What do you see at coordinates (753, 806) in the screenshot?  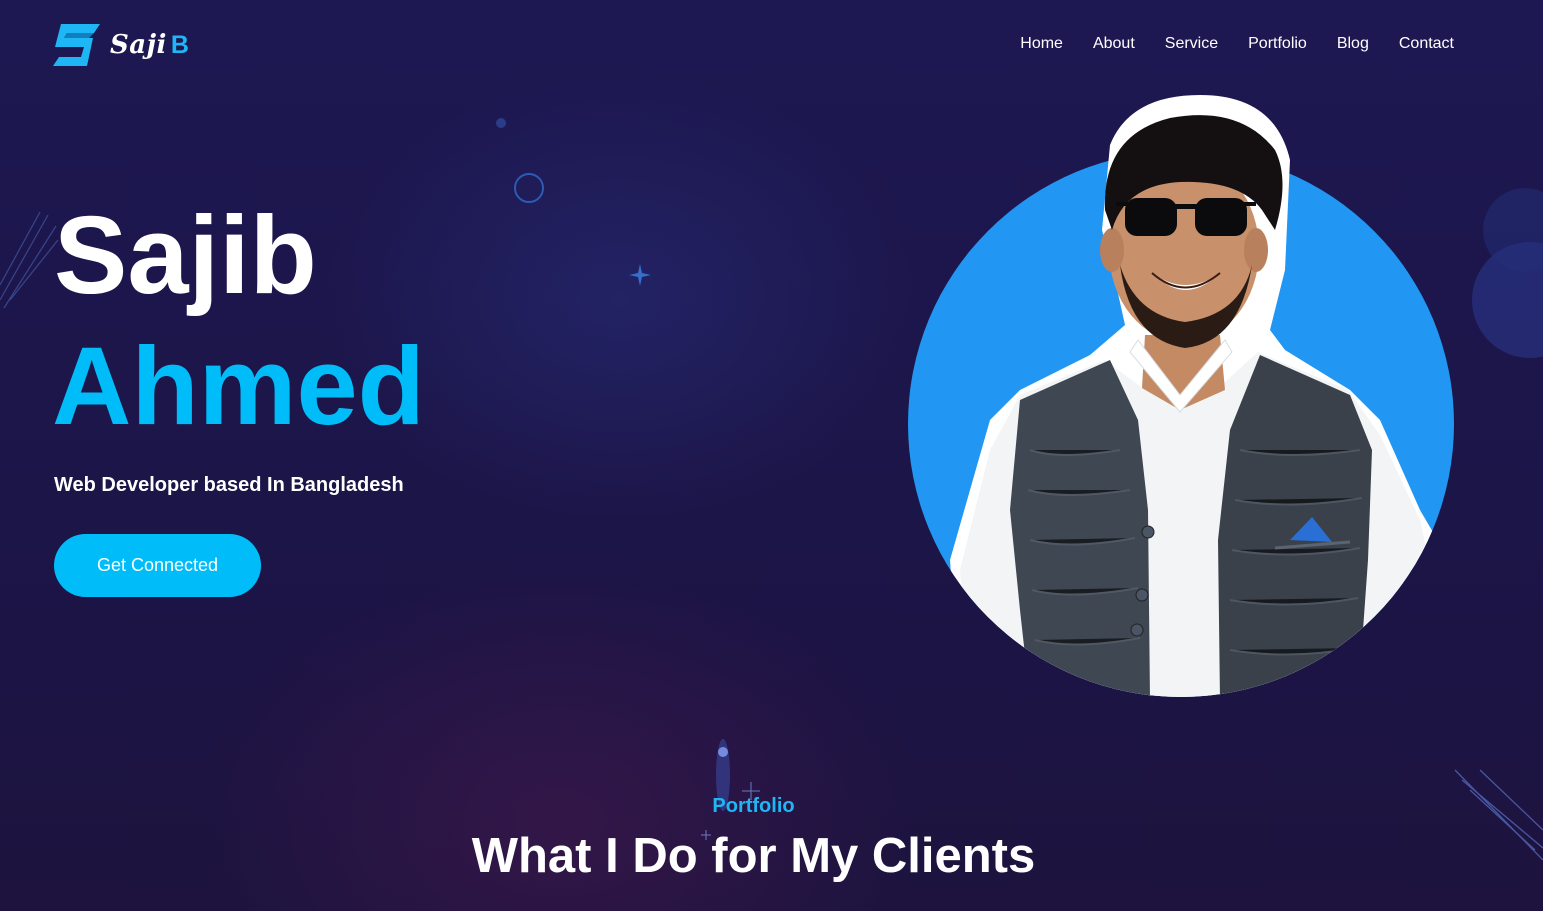 I see `section-kicker: Portfolio` at bounding box center [753, 806].